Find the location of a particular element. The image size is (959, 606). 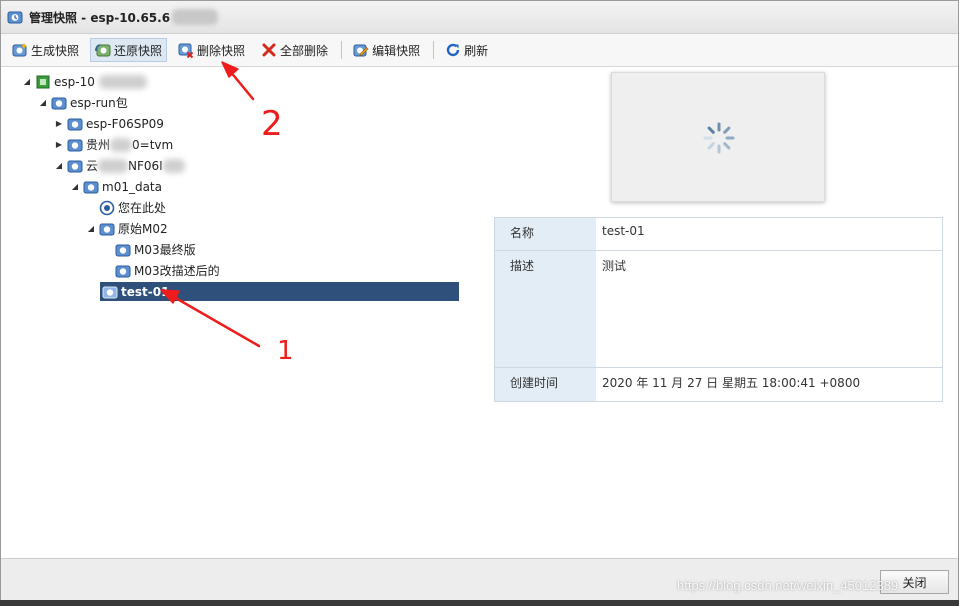

tree-node: ▶ 贵州 0=tvm is located at coordinates (113, 144).